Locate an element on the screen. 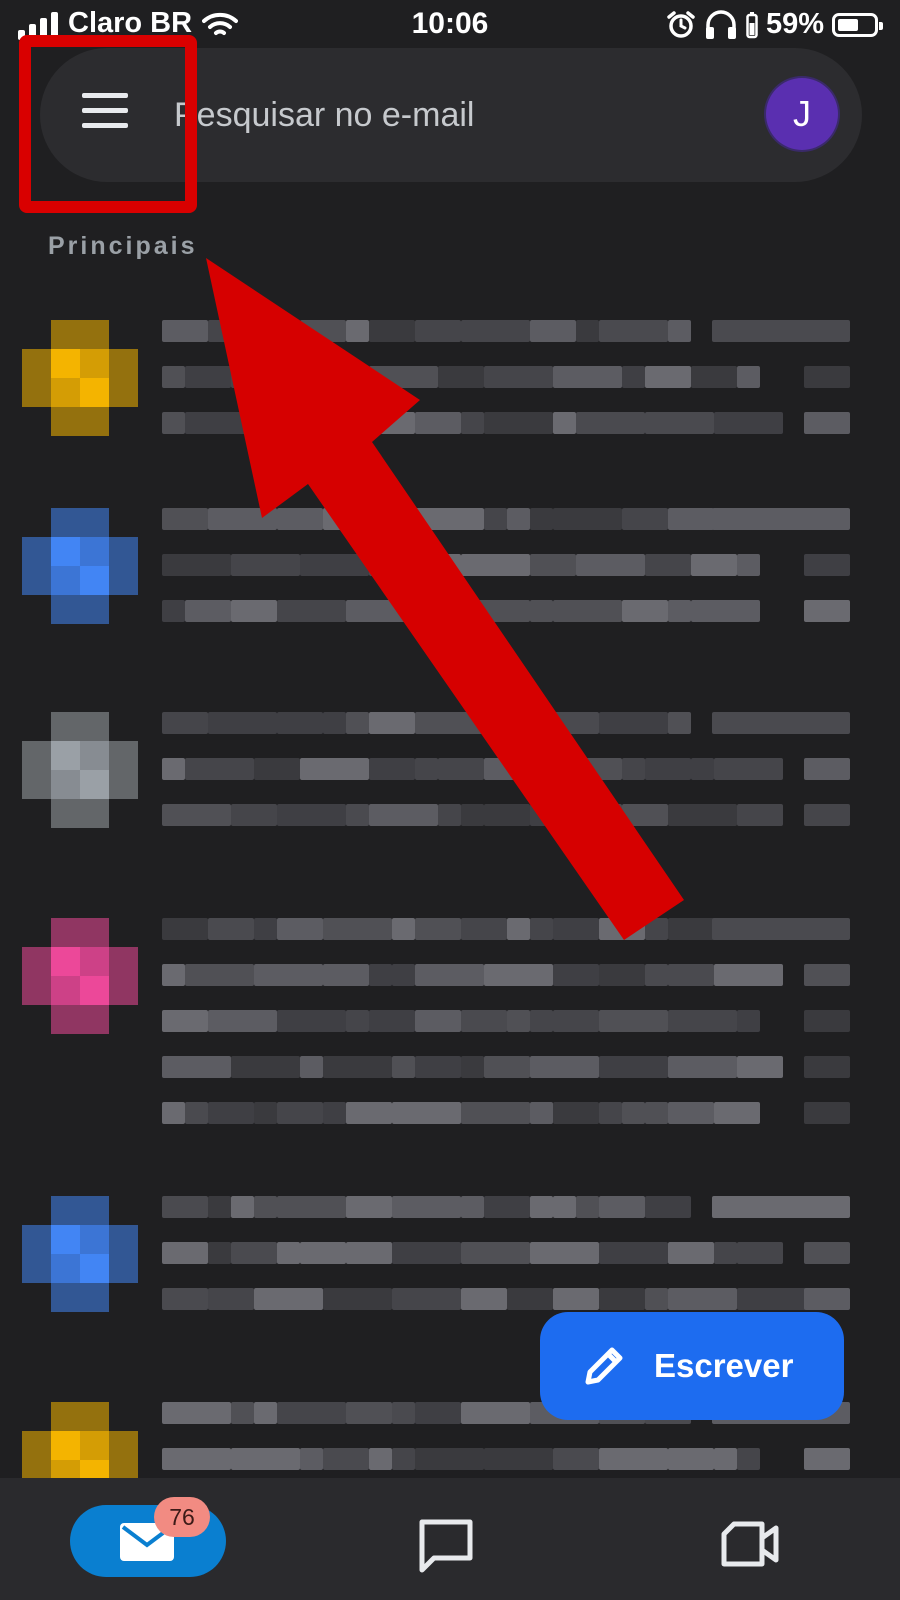 This screenshot has height=1600, width=900. search-input is located at coordinates (434, 115).